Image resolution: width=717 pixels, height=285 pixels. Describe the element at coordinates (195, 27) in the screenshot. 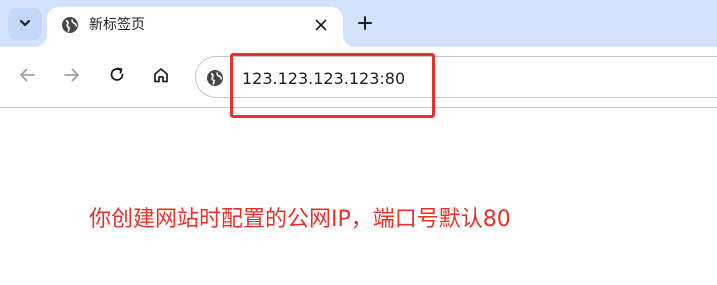

I see `tab-new-tab: 新标签页` at that location.